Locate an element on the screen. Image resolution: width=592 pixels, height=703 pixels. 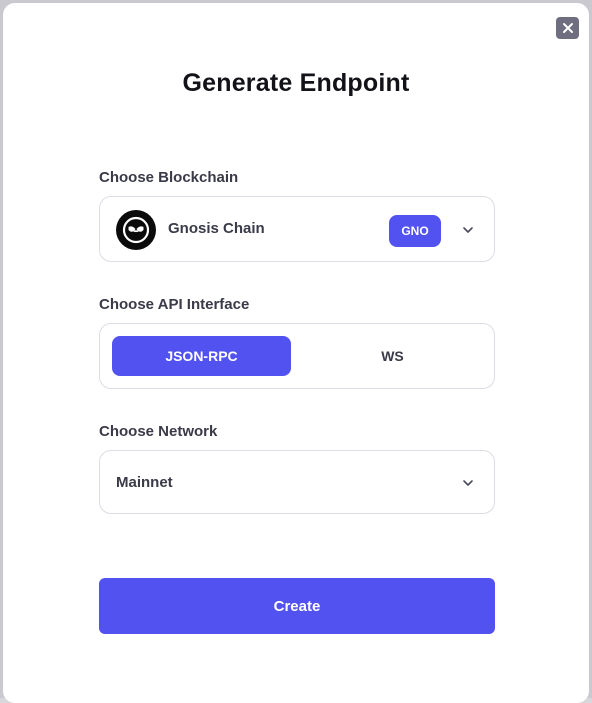
close-icon is located at coordinates (567, 28).